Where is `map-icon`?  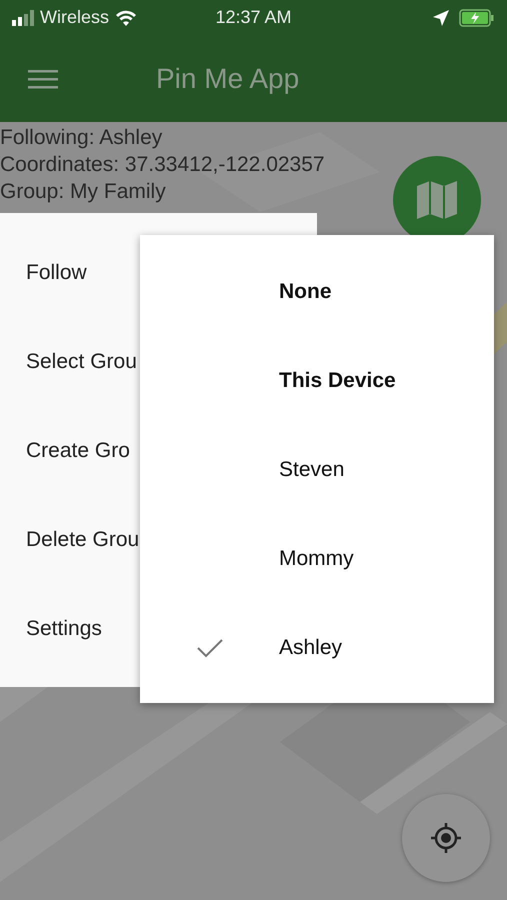
map-icon is located at coordinates (437, 200).